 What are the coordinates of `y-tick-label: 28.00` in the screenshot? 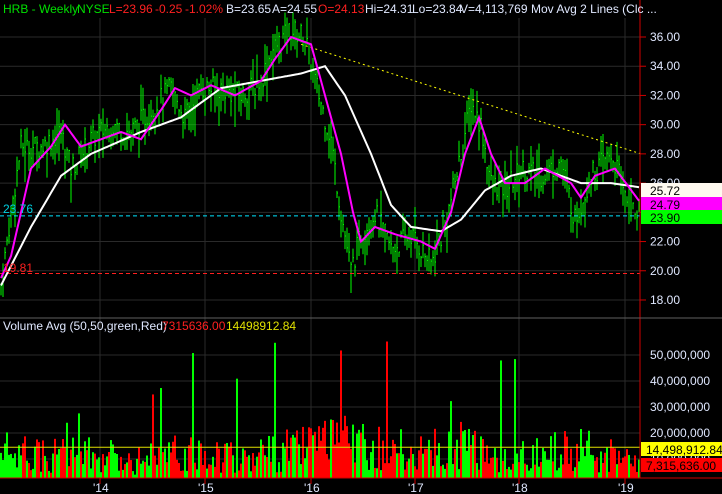 It's located at (665, 154).